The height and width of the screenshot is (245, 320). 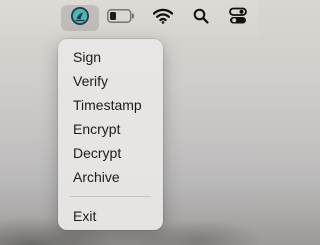 I want to click on wifi-status-button, so click(x=163, y=18).